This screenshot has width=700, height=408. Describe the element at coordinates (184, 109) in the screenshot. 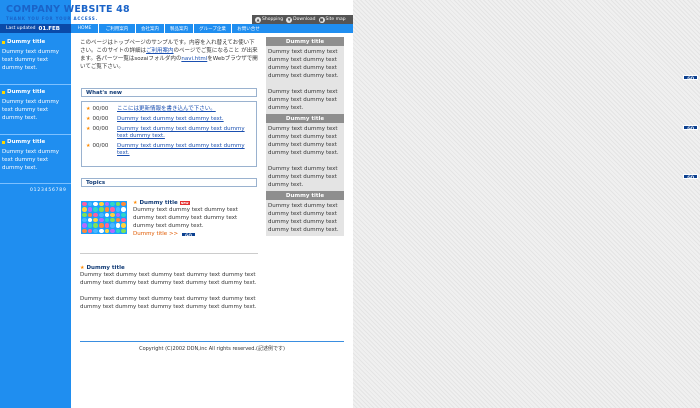

I see `news-link: ここには更新情報を書き込んで下さい。` at that location.